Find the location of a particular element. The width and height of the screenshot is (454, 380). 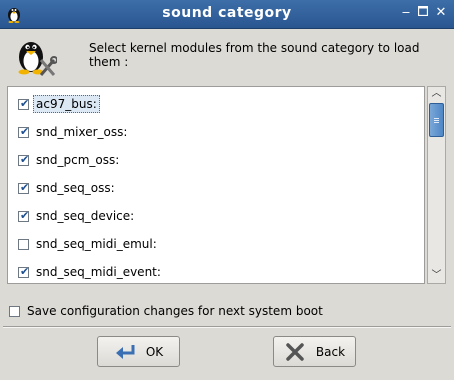

save-config-checkbox is located at coordinates (14, 311).